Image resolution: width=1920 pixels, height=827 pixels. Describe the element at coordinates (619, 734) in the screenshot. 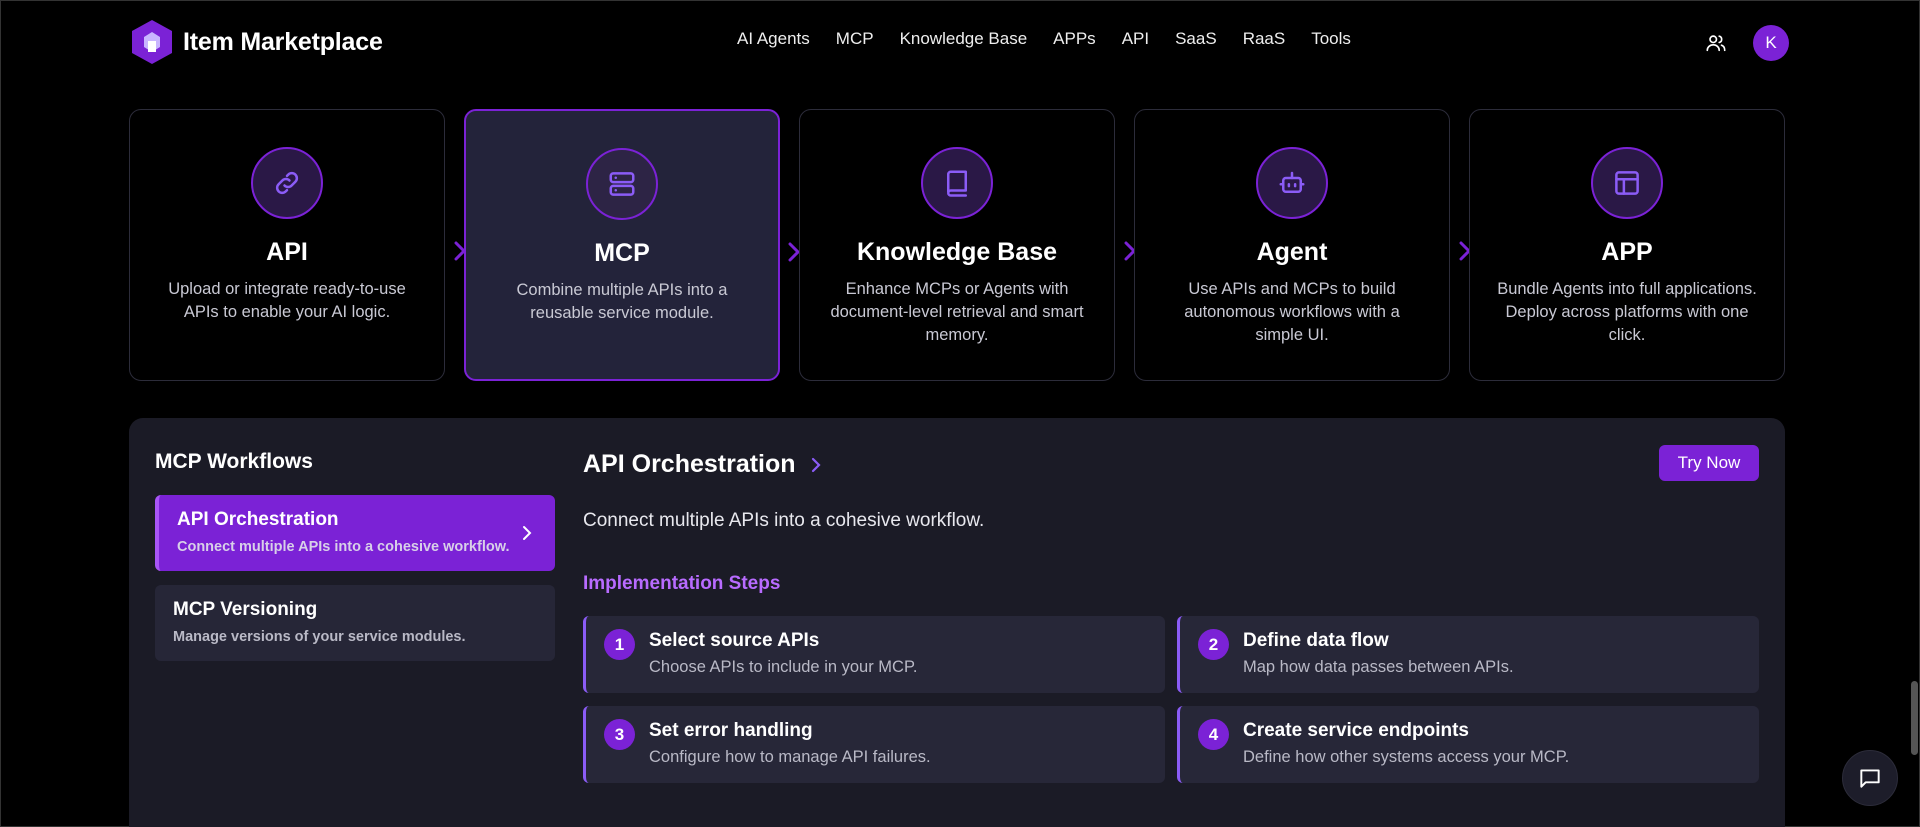

I see `step-number: 3` at that location.